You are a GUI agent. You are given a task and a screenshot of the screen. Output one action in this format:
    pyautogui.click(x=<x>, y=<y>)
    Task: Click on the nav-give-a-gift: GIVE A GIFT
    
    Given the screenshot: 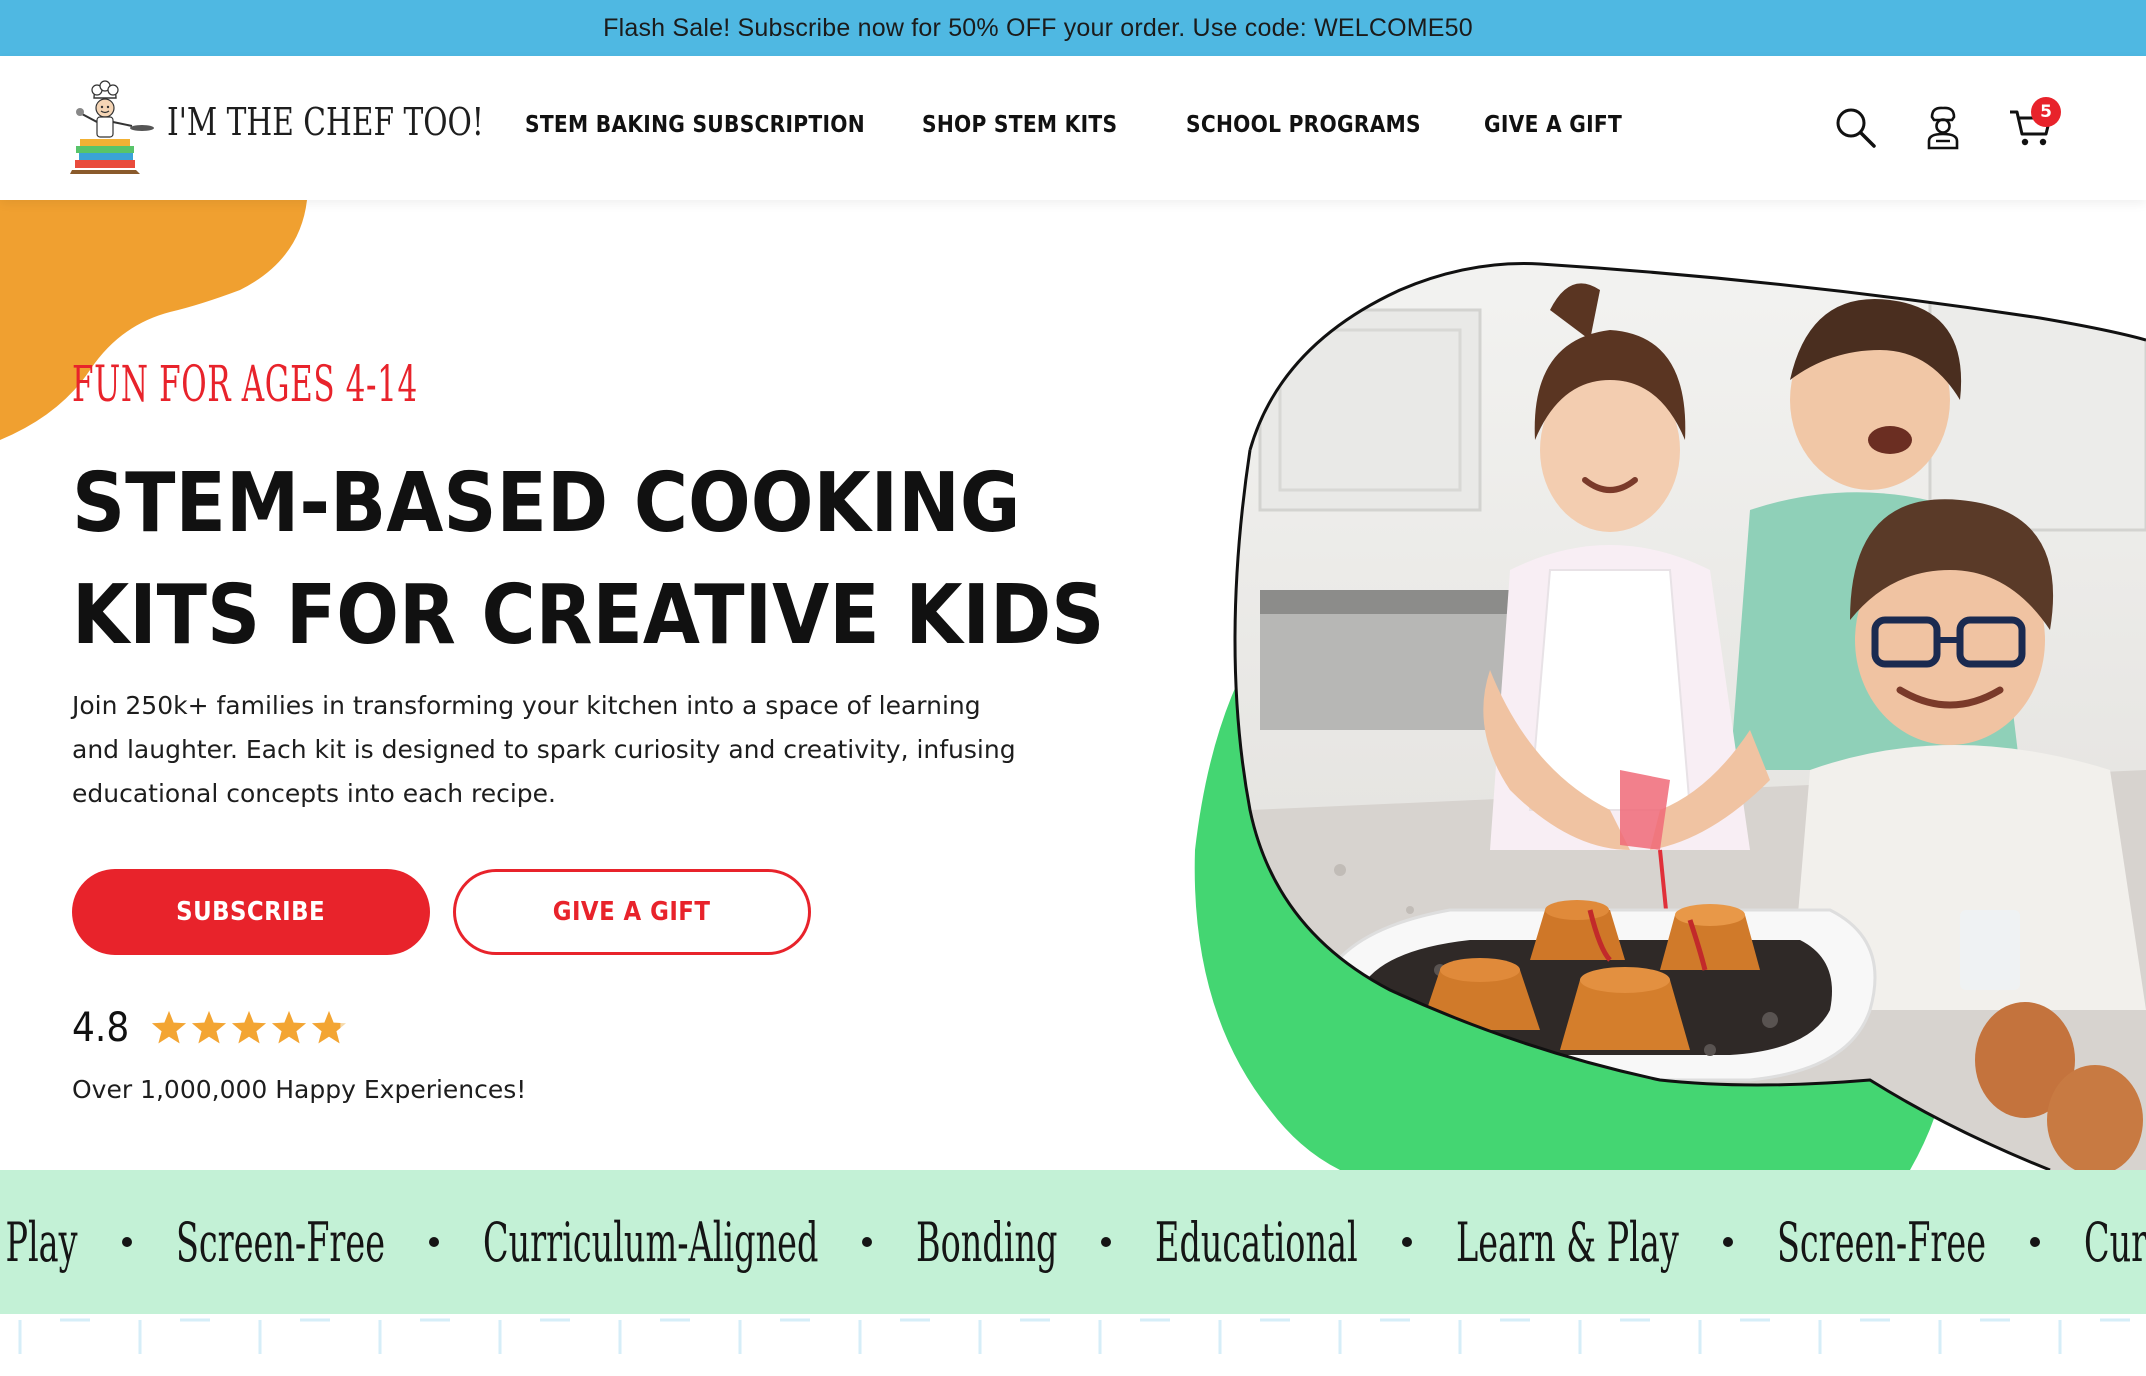 What is the action you would take?
    pyautogui.click(x=1553, y=125)
    